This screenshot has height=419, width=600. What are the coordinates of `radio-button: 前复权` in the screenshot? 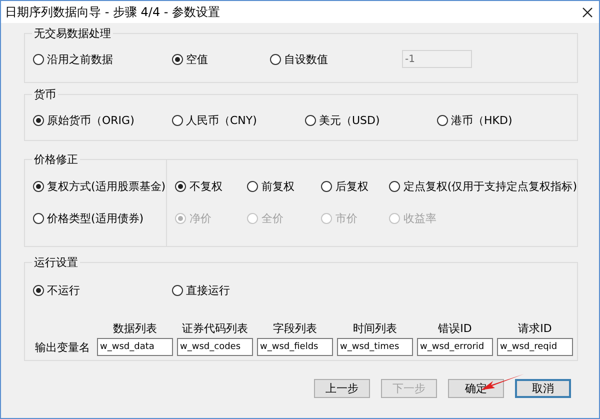 It's located at (284, 186).